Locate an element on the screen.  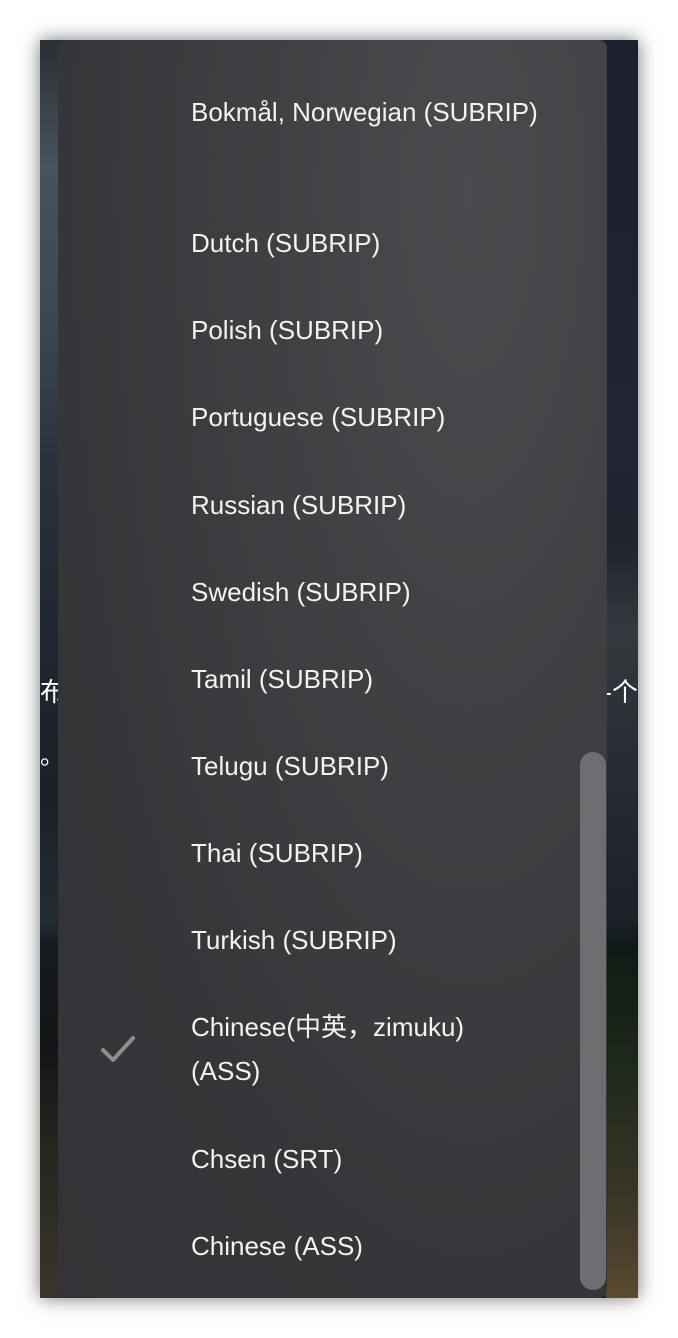
background-subtitle-fragment-right: -个 is located at coordinates (620, 693).